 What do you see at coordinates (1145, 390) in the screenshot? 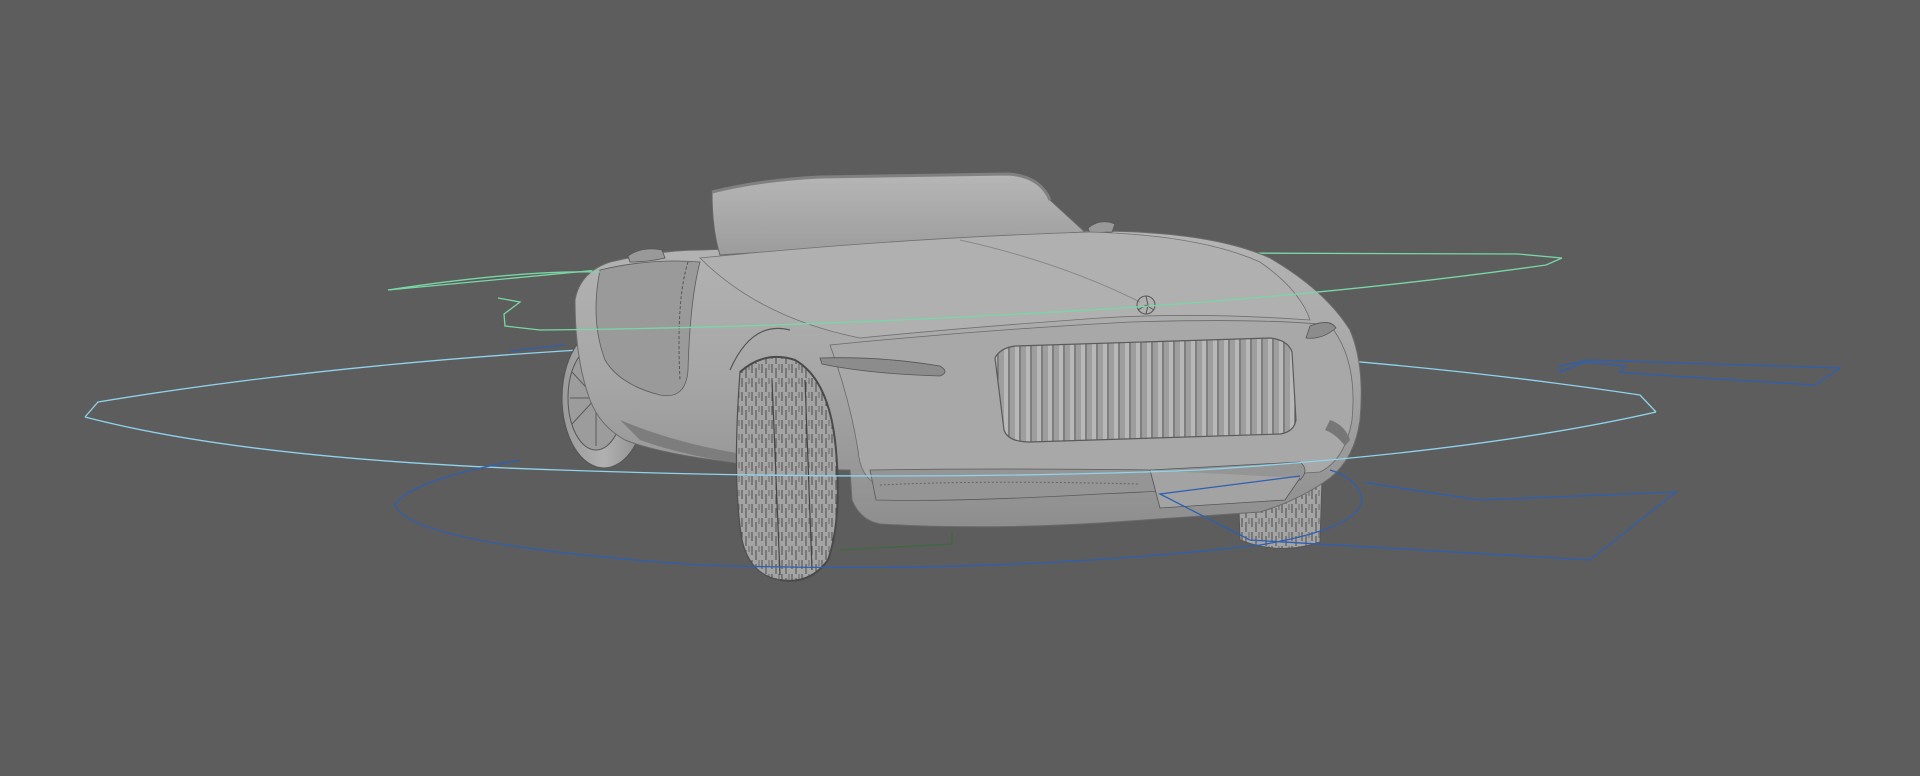
I see `front-grille` at bounding box center [1145, 390].